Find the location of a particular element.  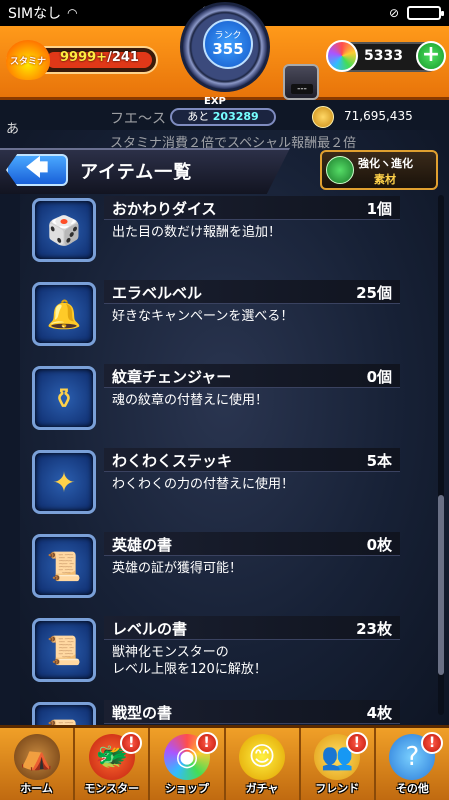

nav-label: モンスター is located at coordinates (112, 788).